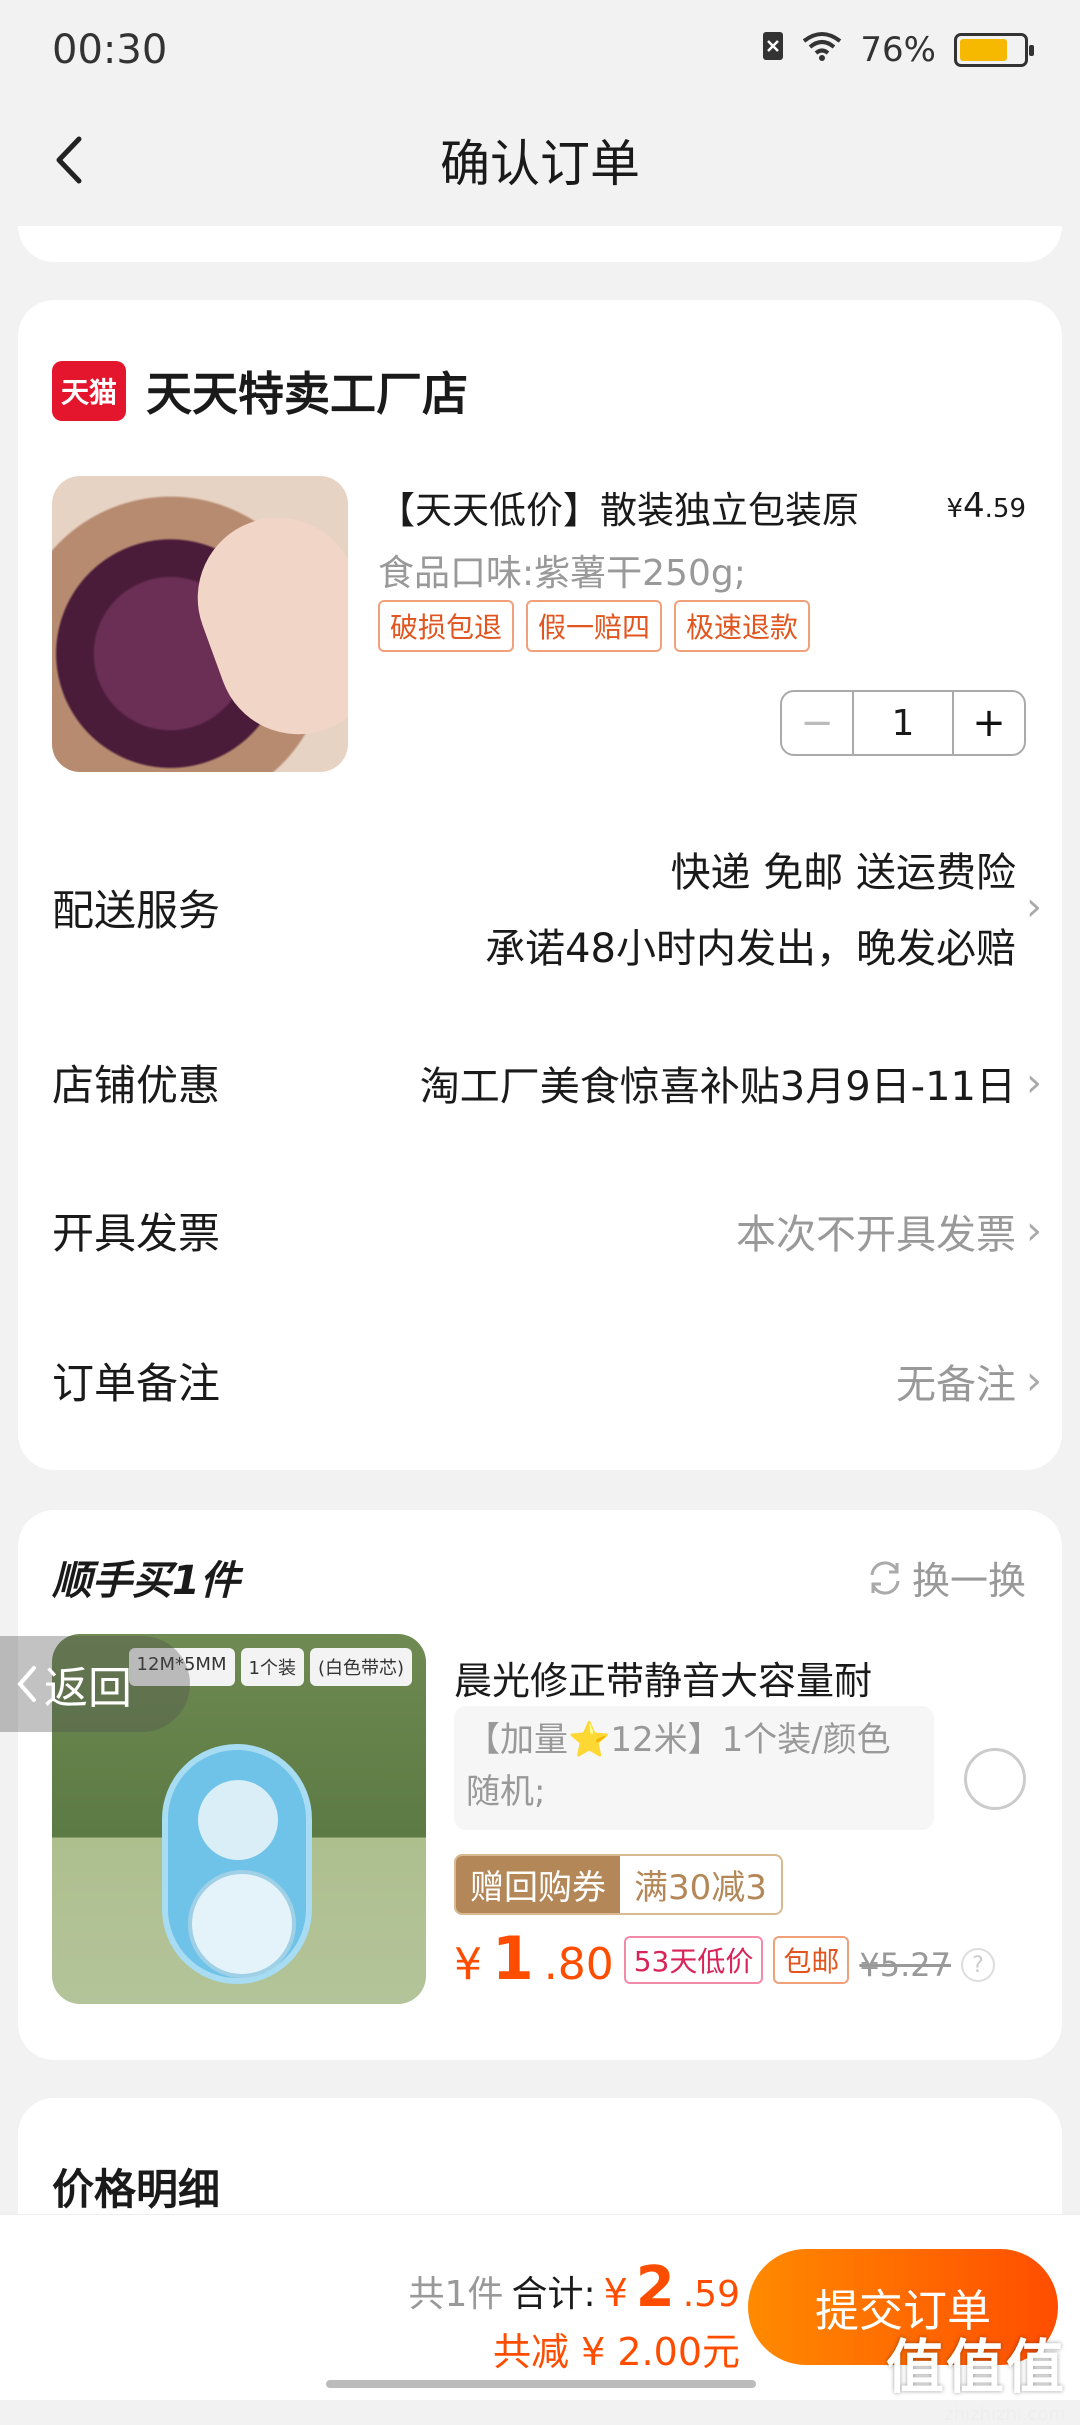 The height and width of the screenshot is (2425, 1080). I want to click on product-spec: 食品口味:紫薯干250g;, so click(562, 573).